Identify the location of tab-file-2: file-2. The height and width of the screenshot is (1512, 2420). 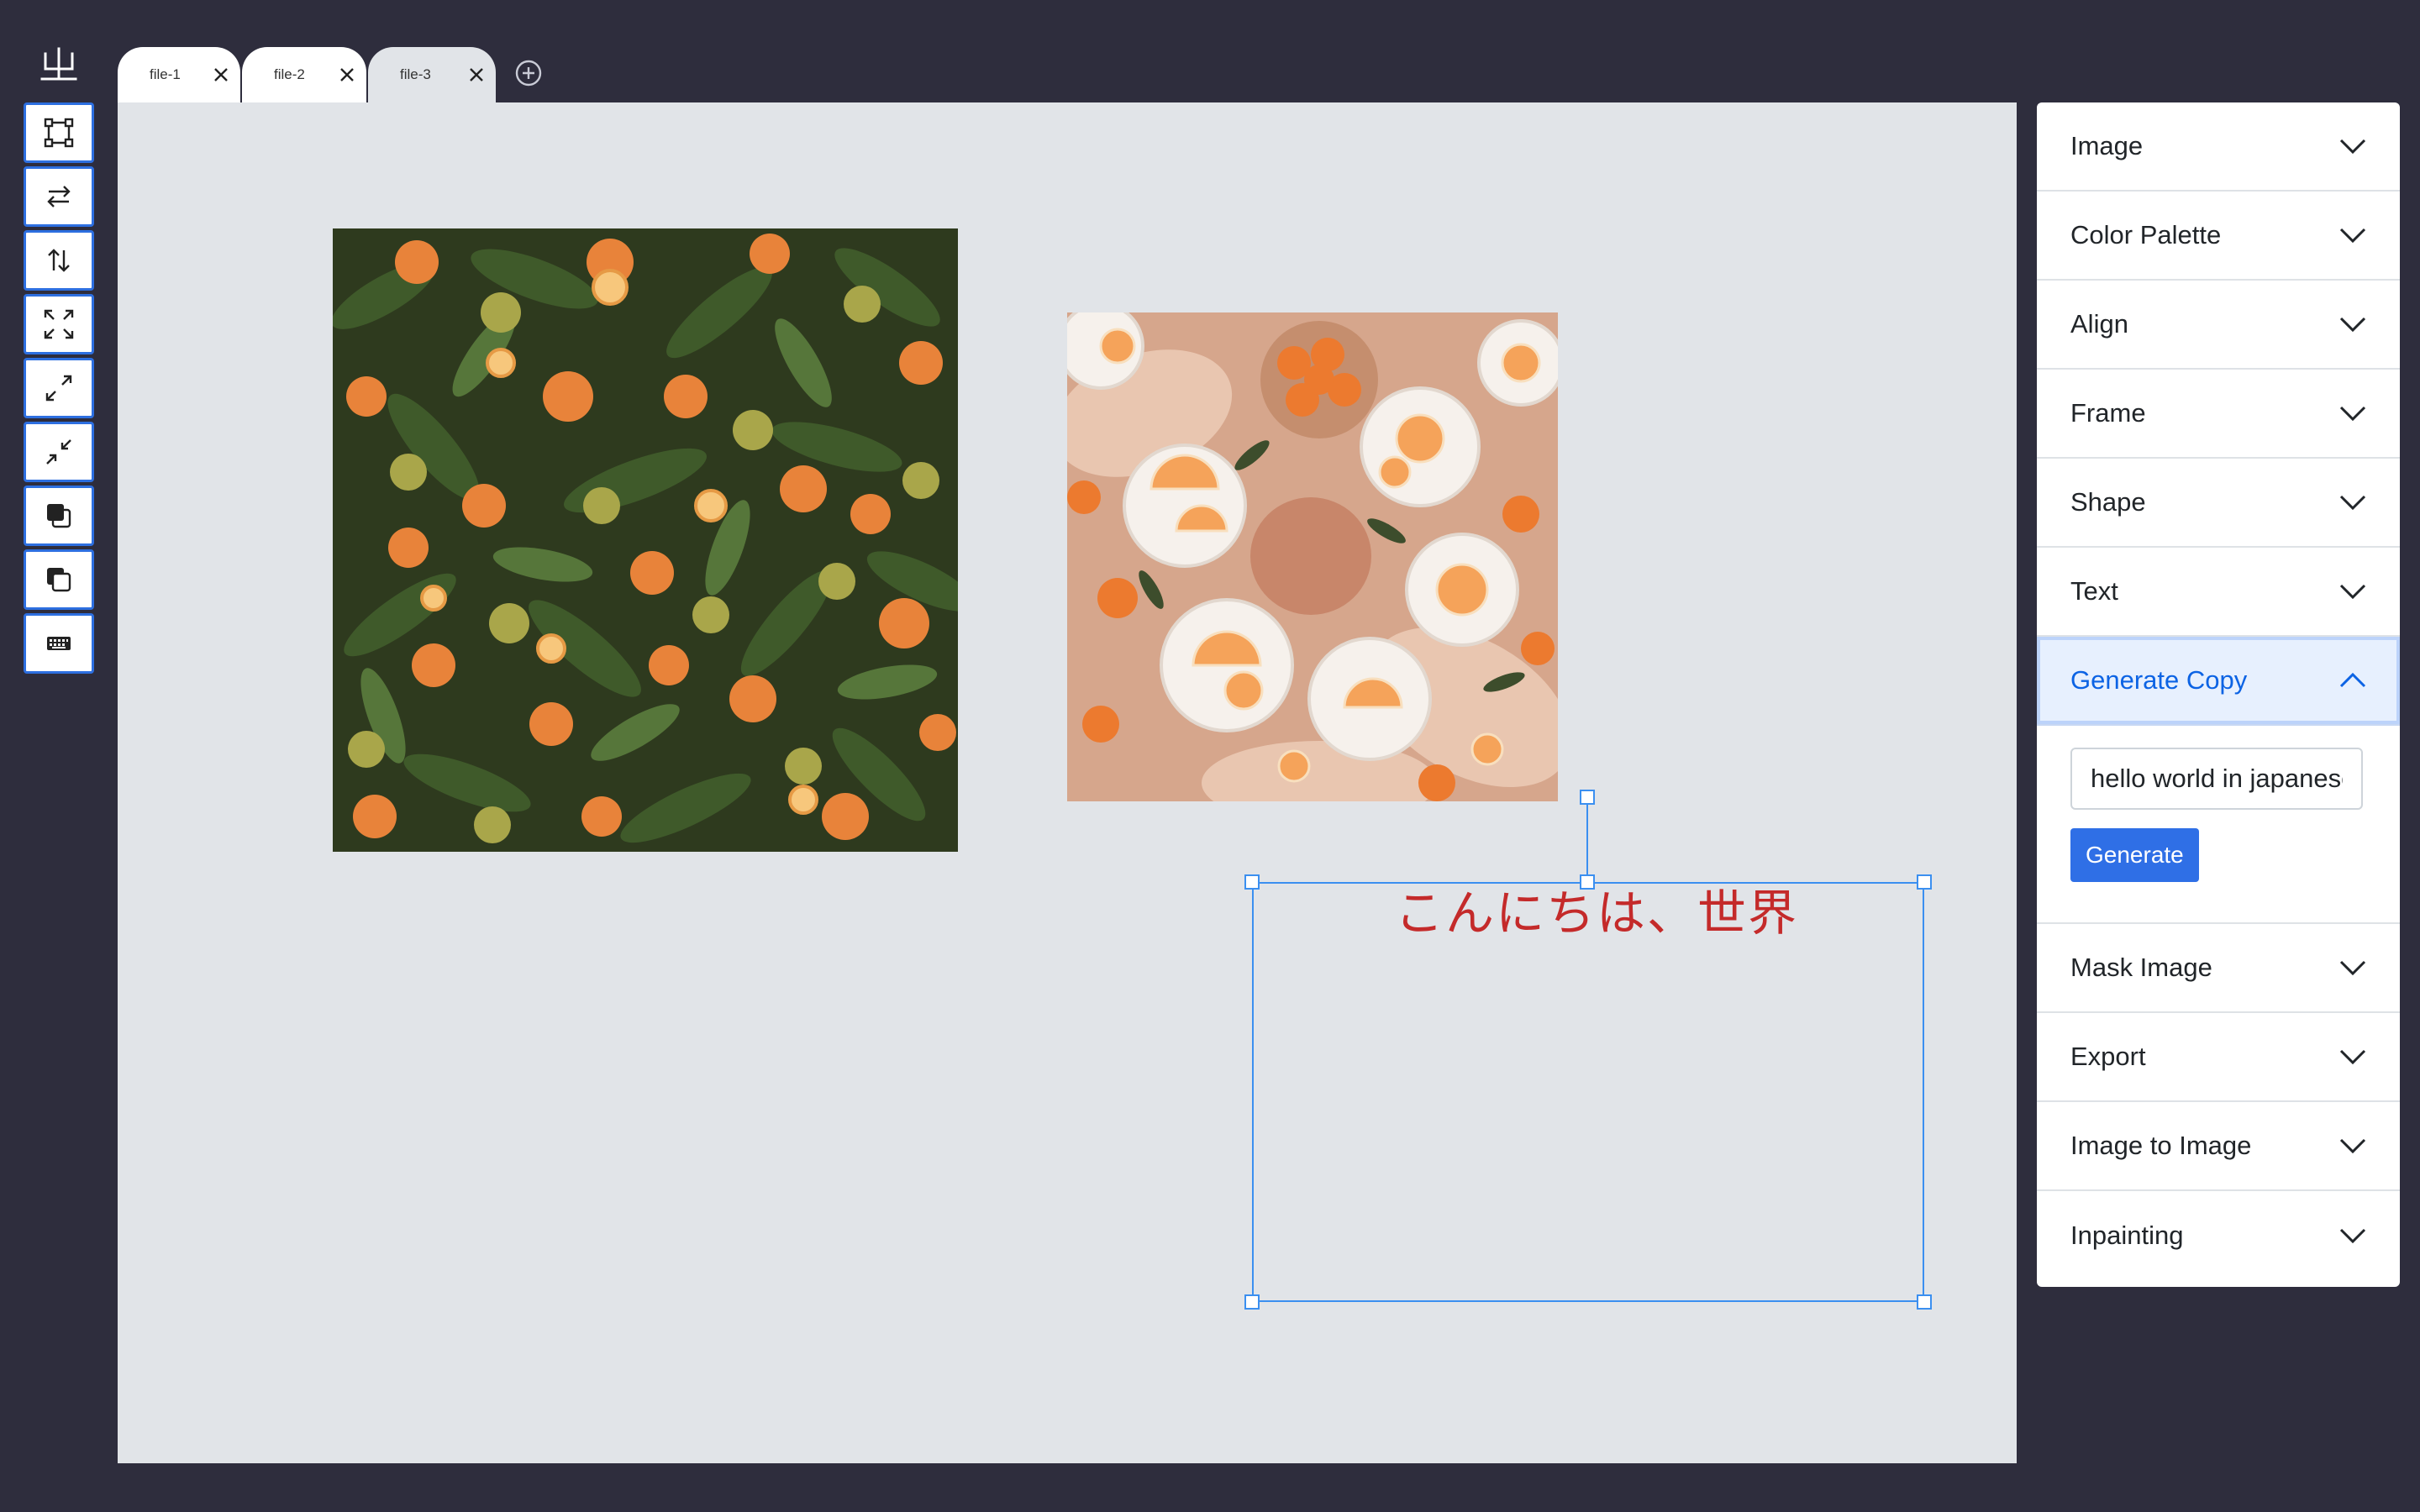
(304, 74).